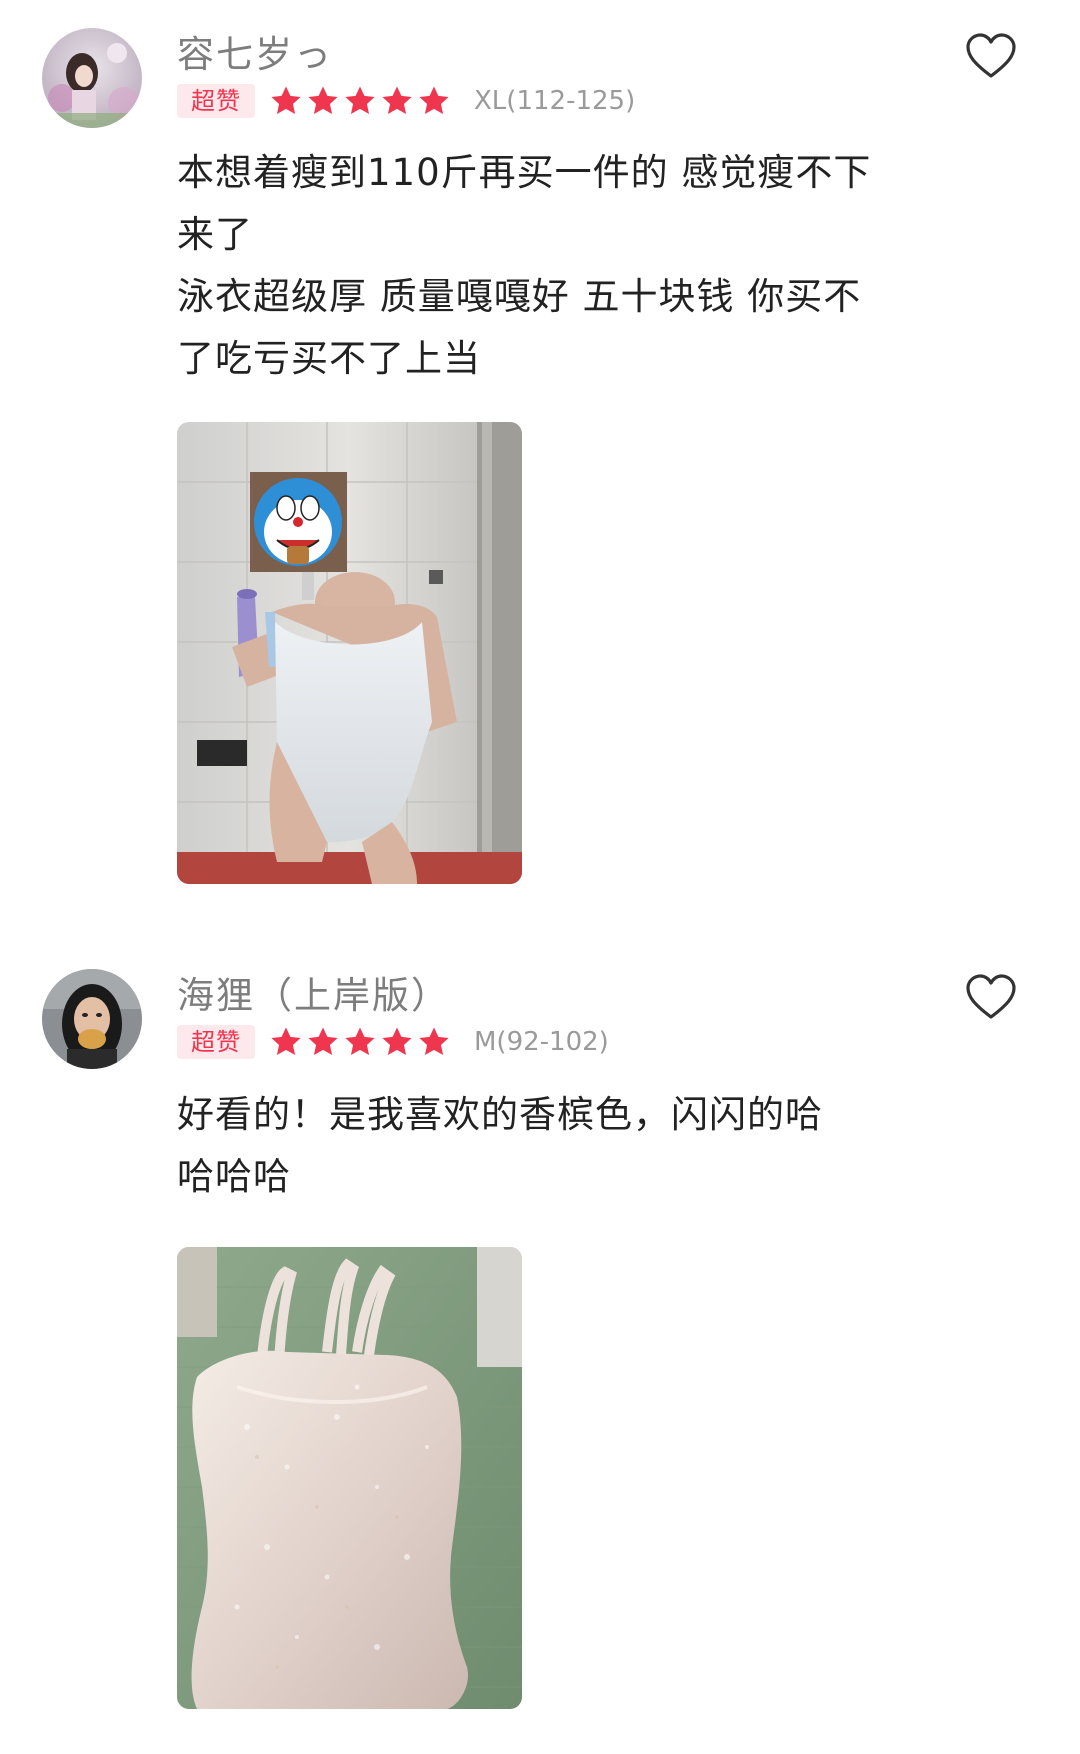 This screenshot has height=1754, width=1080. I want to click on rating-row: 超赞 M(92-102), so click(393, 1042).